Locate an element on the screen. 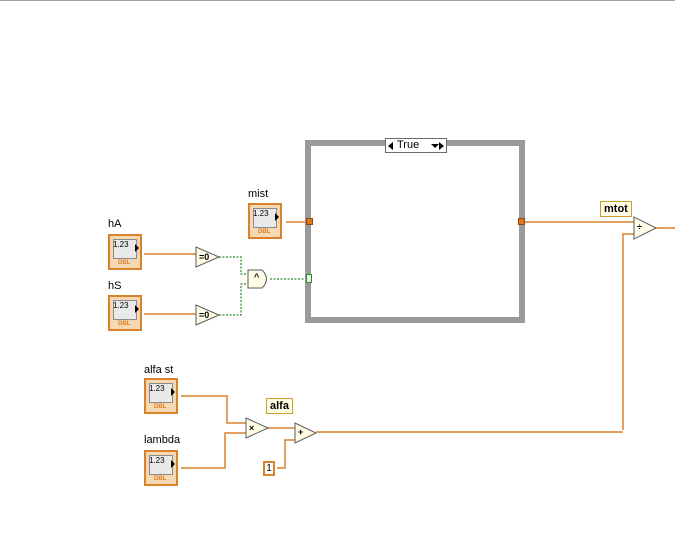  lambda-value: 1.23 is located at coordinates (157, 460).